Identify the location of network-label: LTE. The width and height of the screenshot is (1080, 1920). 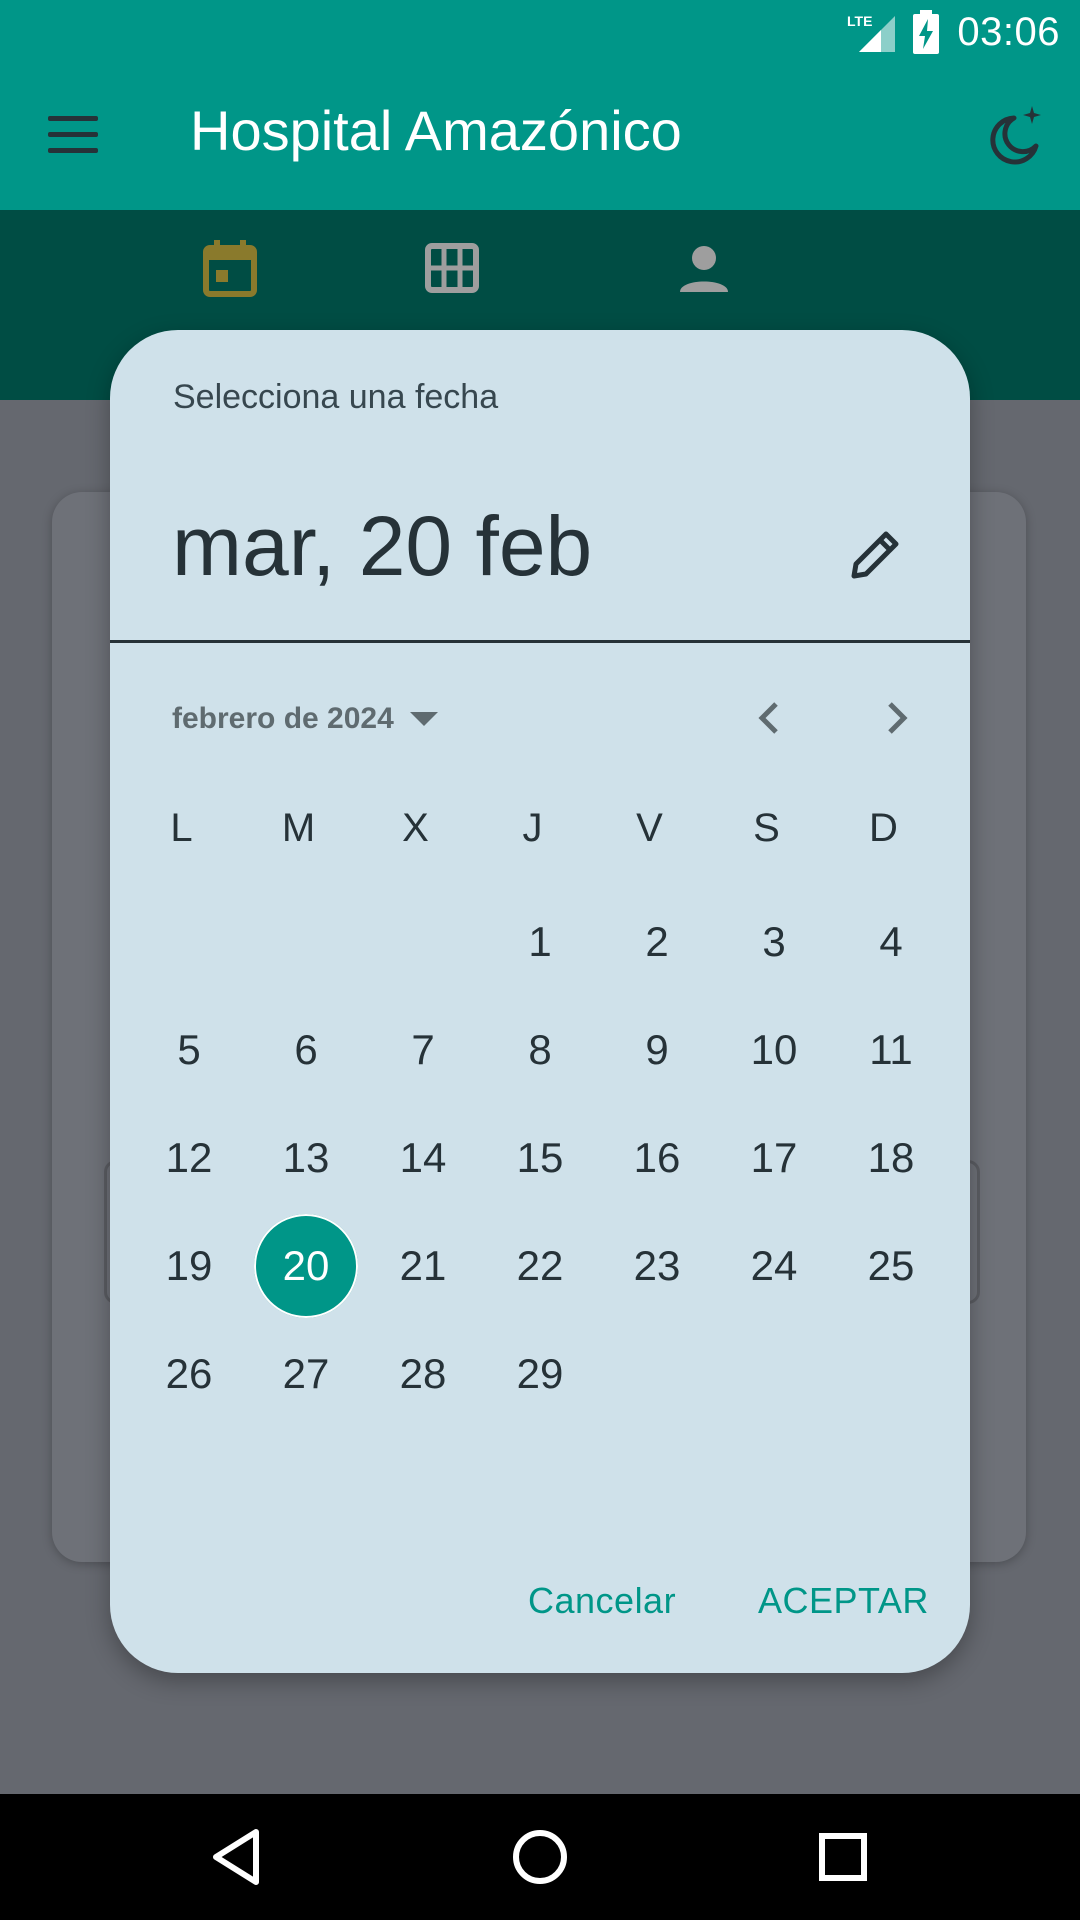
(859, 21).